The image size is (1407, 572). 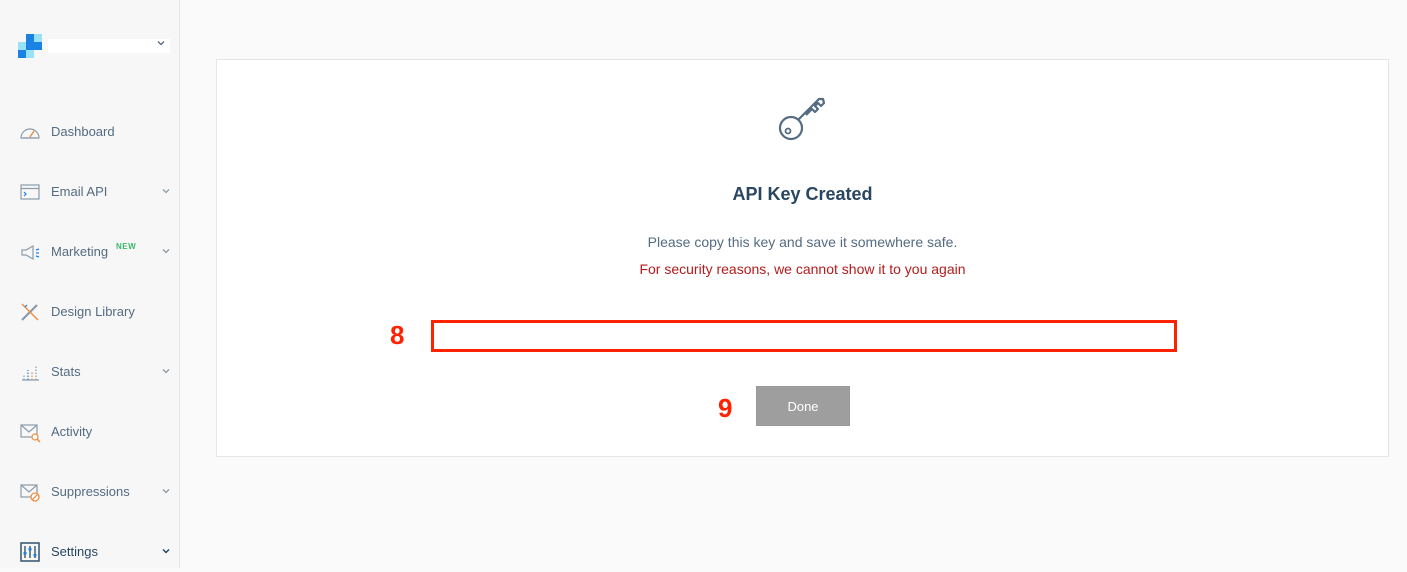 I want to click on sidebar-item-email-api: Email API, so click(x=89, y=192).